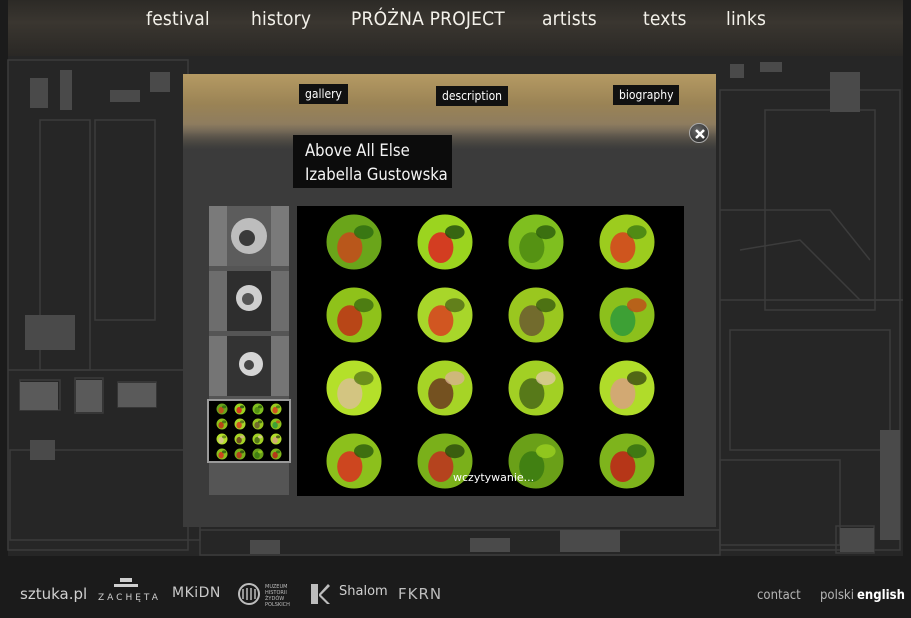 The image size is (911, 618). I want to click on language-english: english, so click(881, 595).